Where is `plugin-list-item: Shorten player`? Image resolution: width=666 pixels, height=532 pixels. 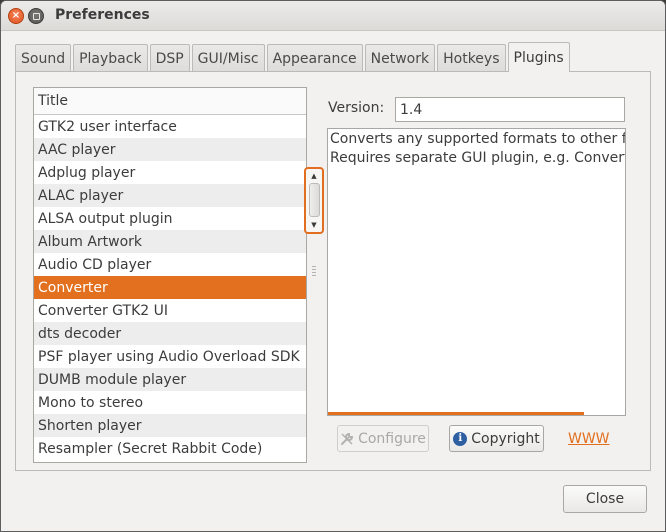 plugin-list-item: Shorten player is located at coordinates (170, 425).